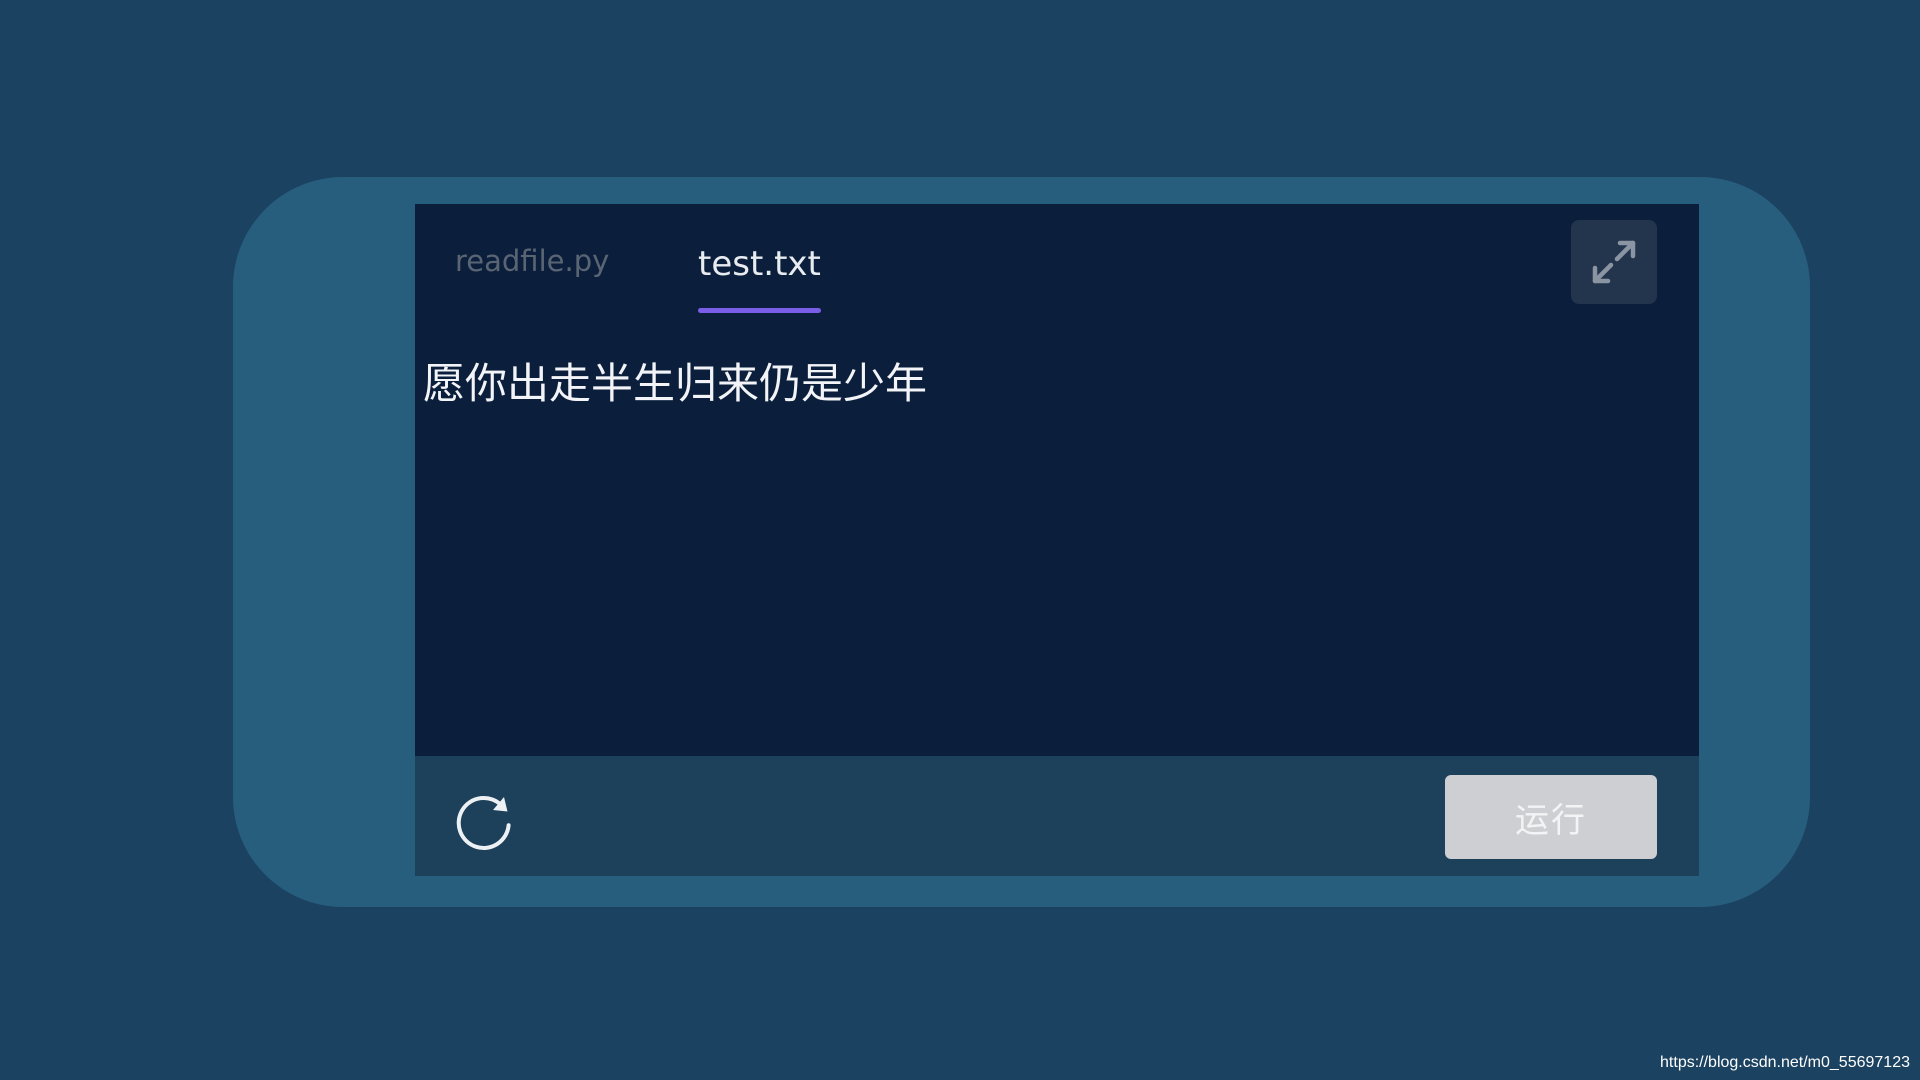 This screenshot has height=1080, width=1920. What do you see at coordinates (532, 261) in the screenshot?
I see `tab-readfile-py: readfile.py` at bounding box center [532, 261].